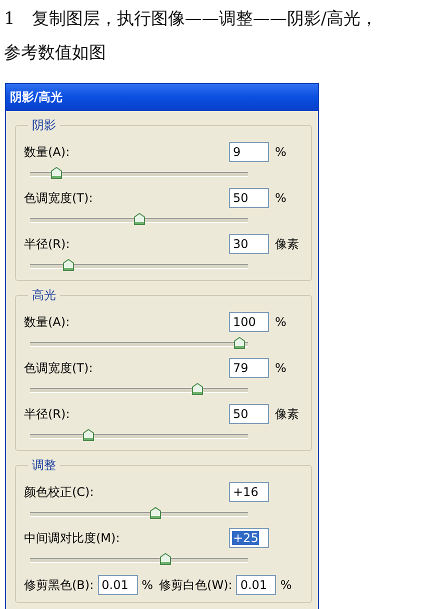  I want to click on value-field: 79, so click(249, 368).